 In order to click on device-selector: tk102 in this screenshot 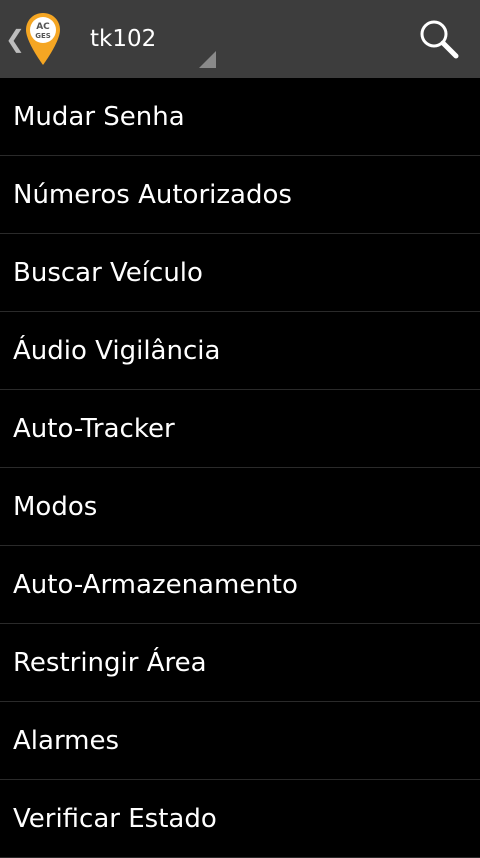, I will do `click(149, 39)`.